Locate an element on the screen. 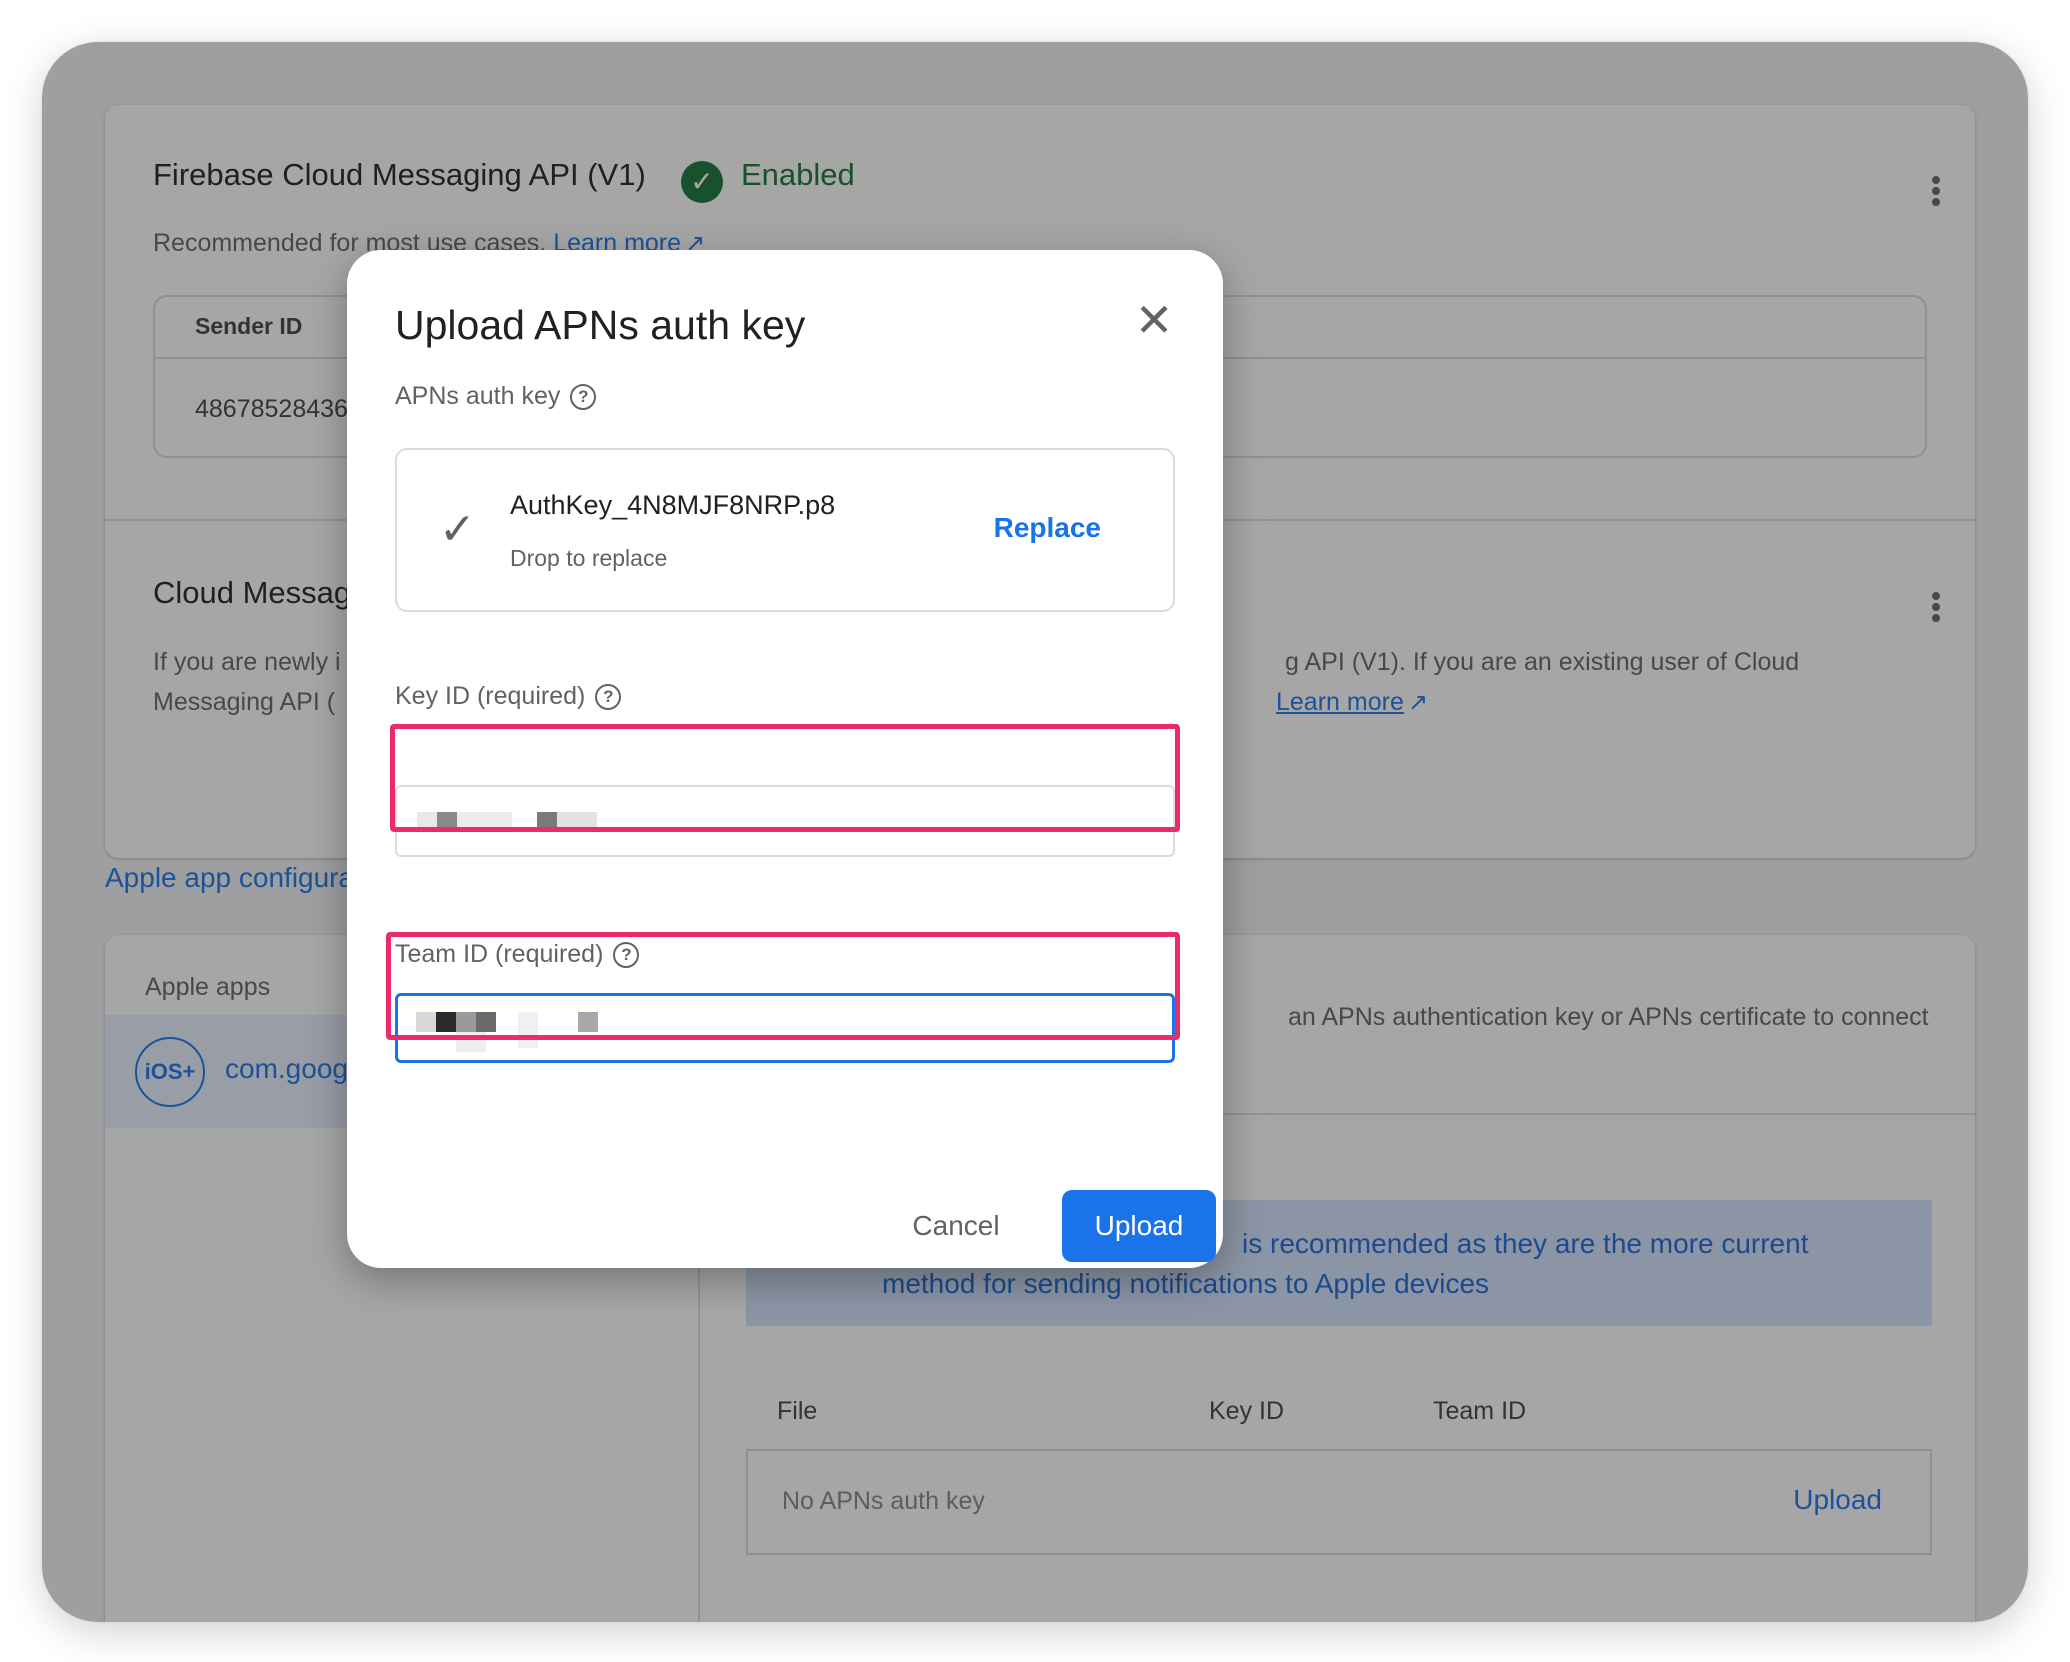 The width and height of the screenshot is (2070, 1662). key-id-label: Key ID (required)? is located at coordinates (508, 696).